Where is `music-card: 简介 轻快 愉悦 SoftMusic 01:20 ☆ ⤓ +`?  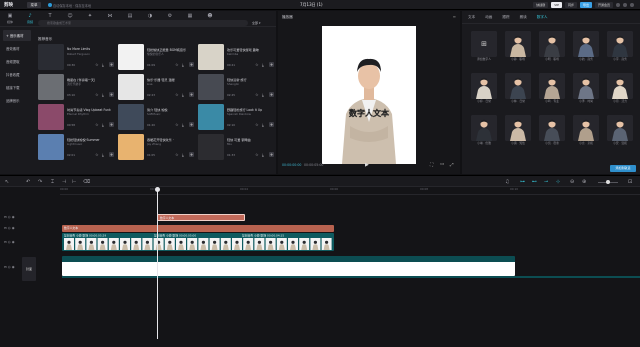 music-card: 简介 轻快 愉悦 SoftMusic 01:20 ☆ ⤓ + is located at coordinates (157, 117).